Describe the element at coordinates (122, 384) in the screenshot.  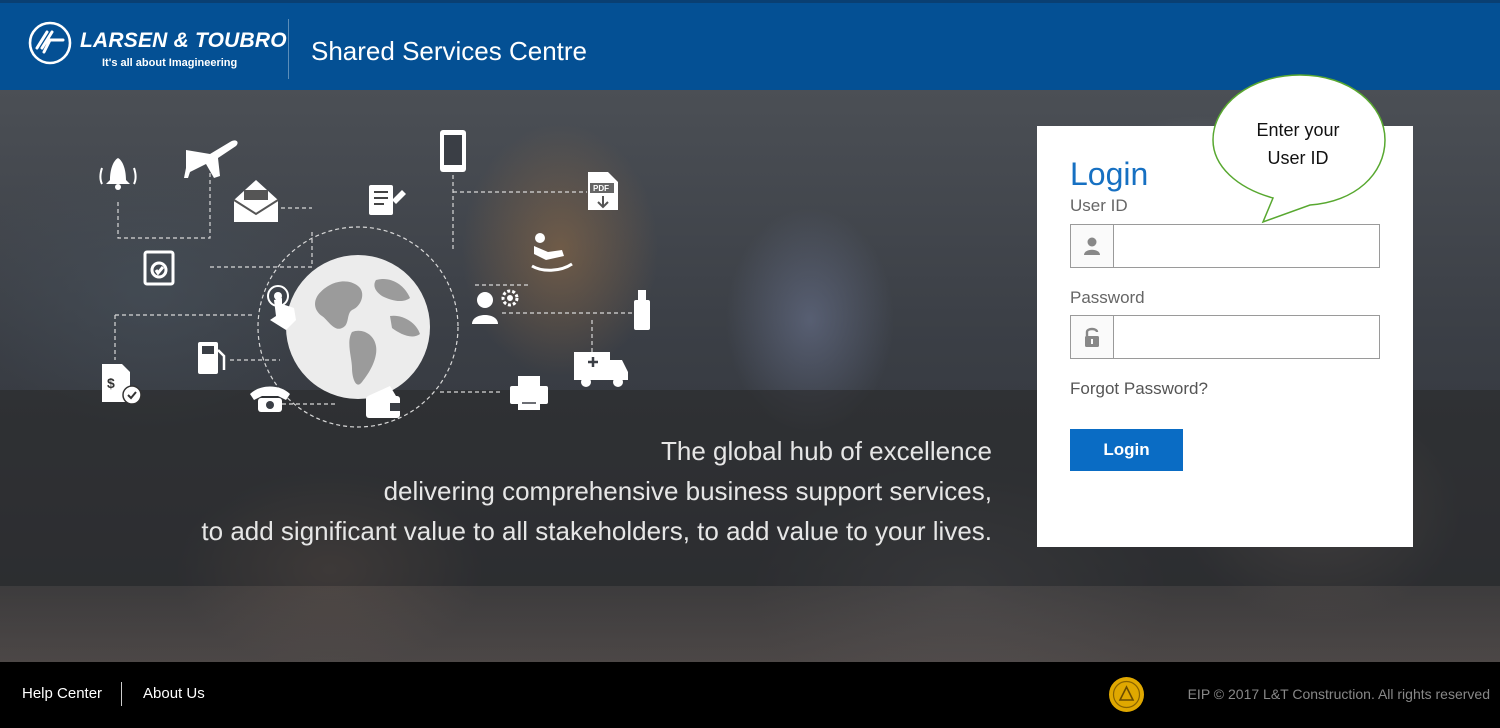
I see `invoice-dollar-icon: $` at that location.